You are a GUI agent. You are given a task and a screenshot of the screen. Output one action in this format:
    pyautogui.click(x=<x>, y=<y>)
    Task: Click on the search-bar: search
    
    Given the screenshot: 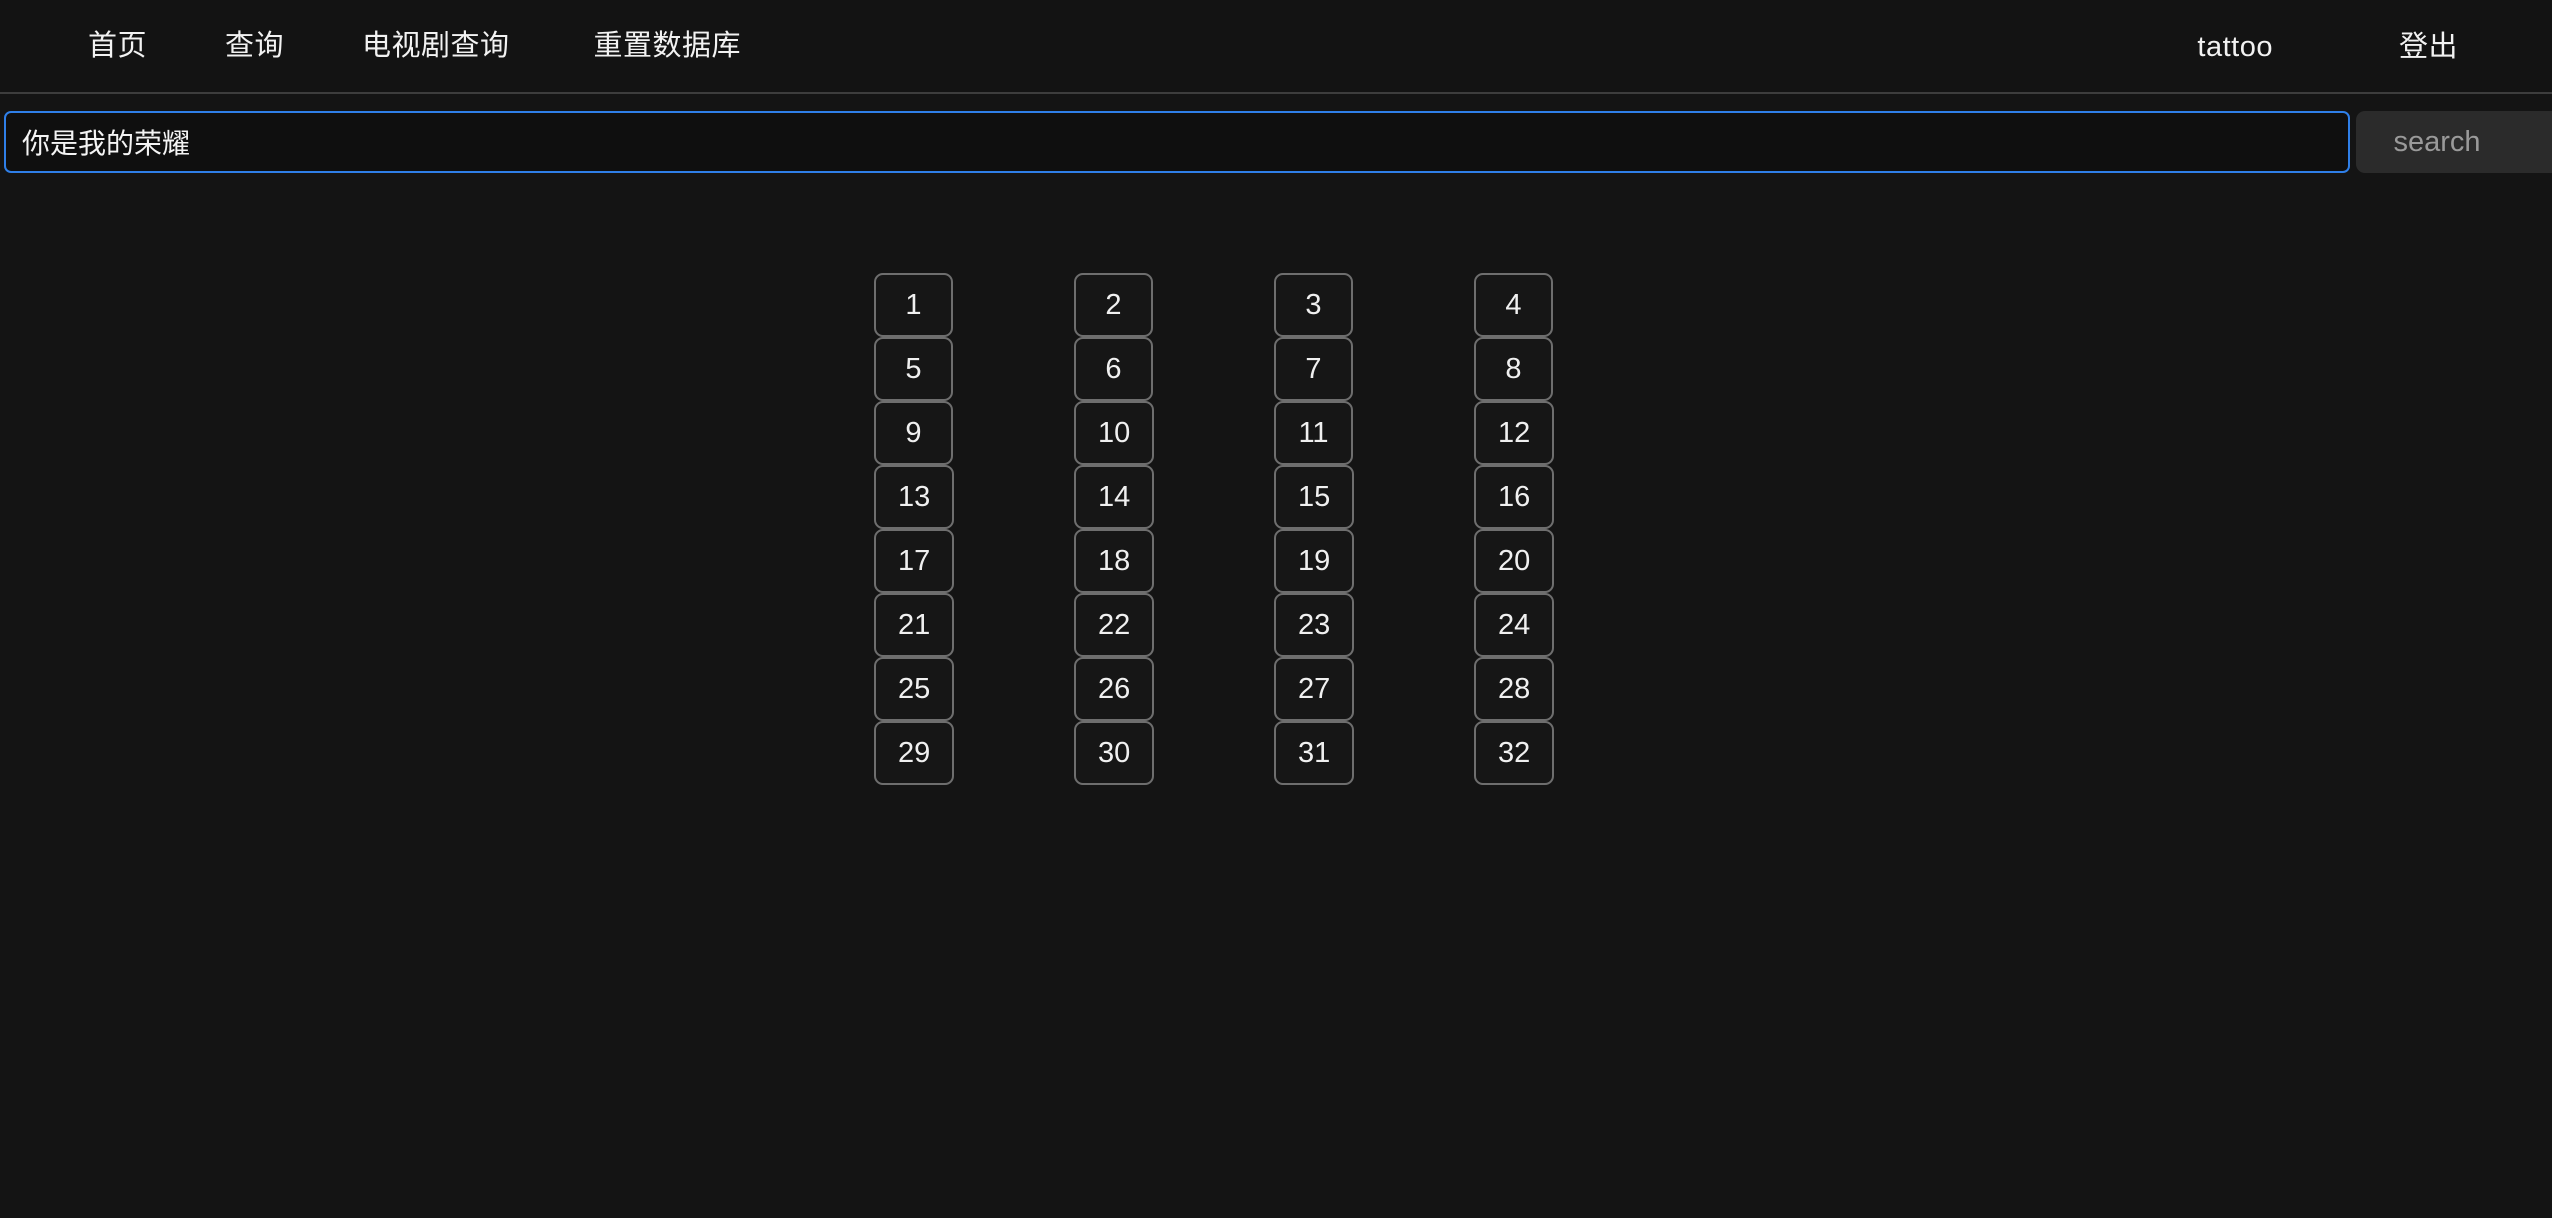 What is the action you would take?
    pyautogui.click(x=1276, y=142)
    